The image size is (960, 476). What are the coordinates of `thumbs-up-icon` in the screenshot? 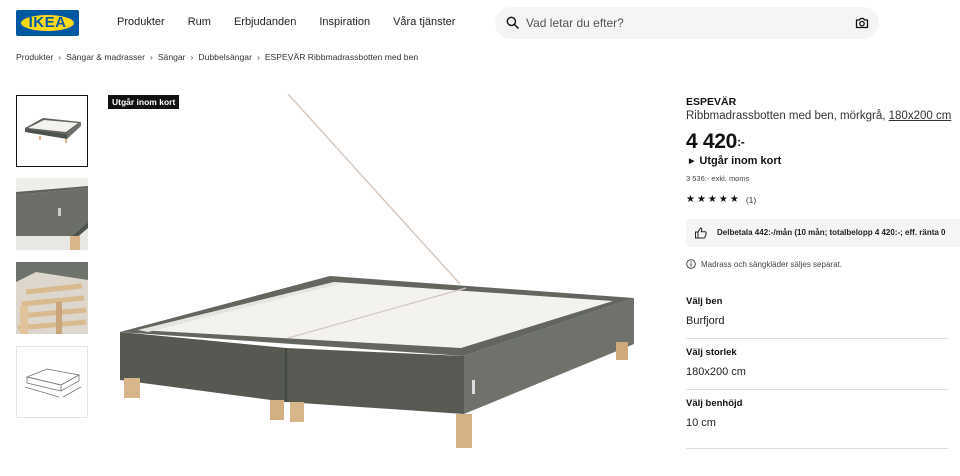 It's located at (701, 233).